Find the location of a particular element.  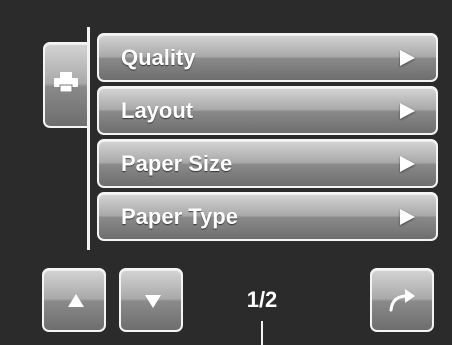

down-arrow-icon is located at coordinates (153, 301).